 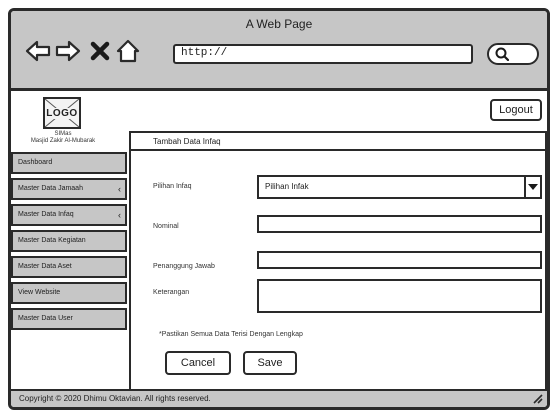 What do you see at coordinates (287, 186) in the screenshot?
I see `pilihan-infaq-value: Pilihan Infak` at bounding box center [287, 186].